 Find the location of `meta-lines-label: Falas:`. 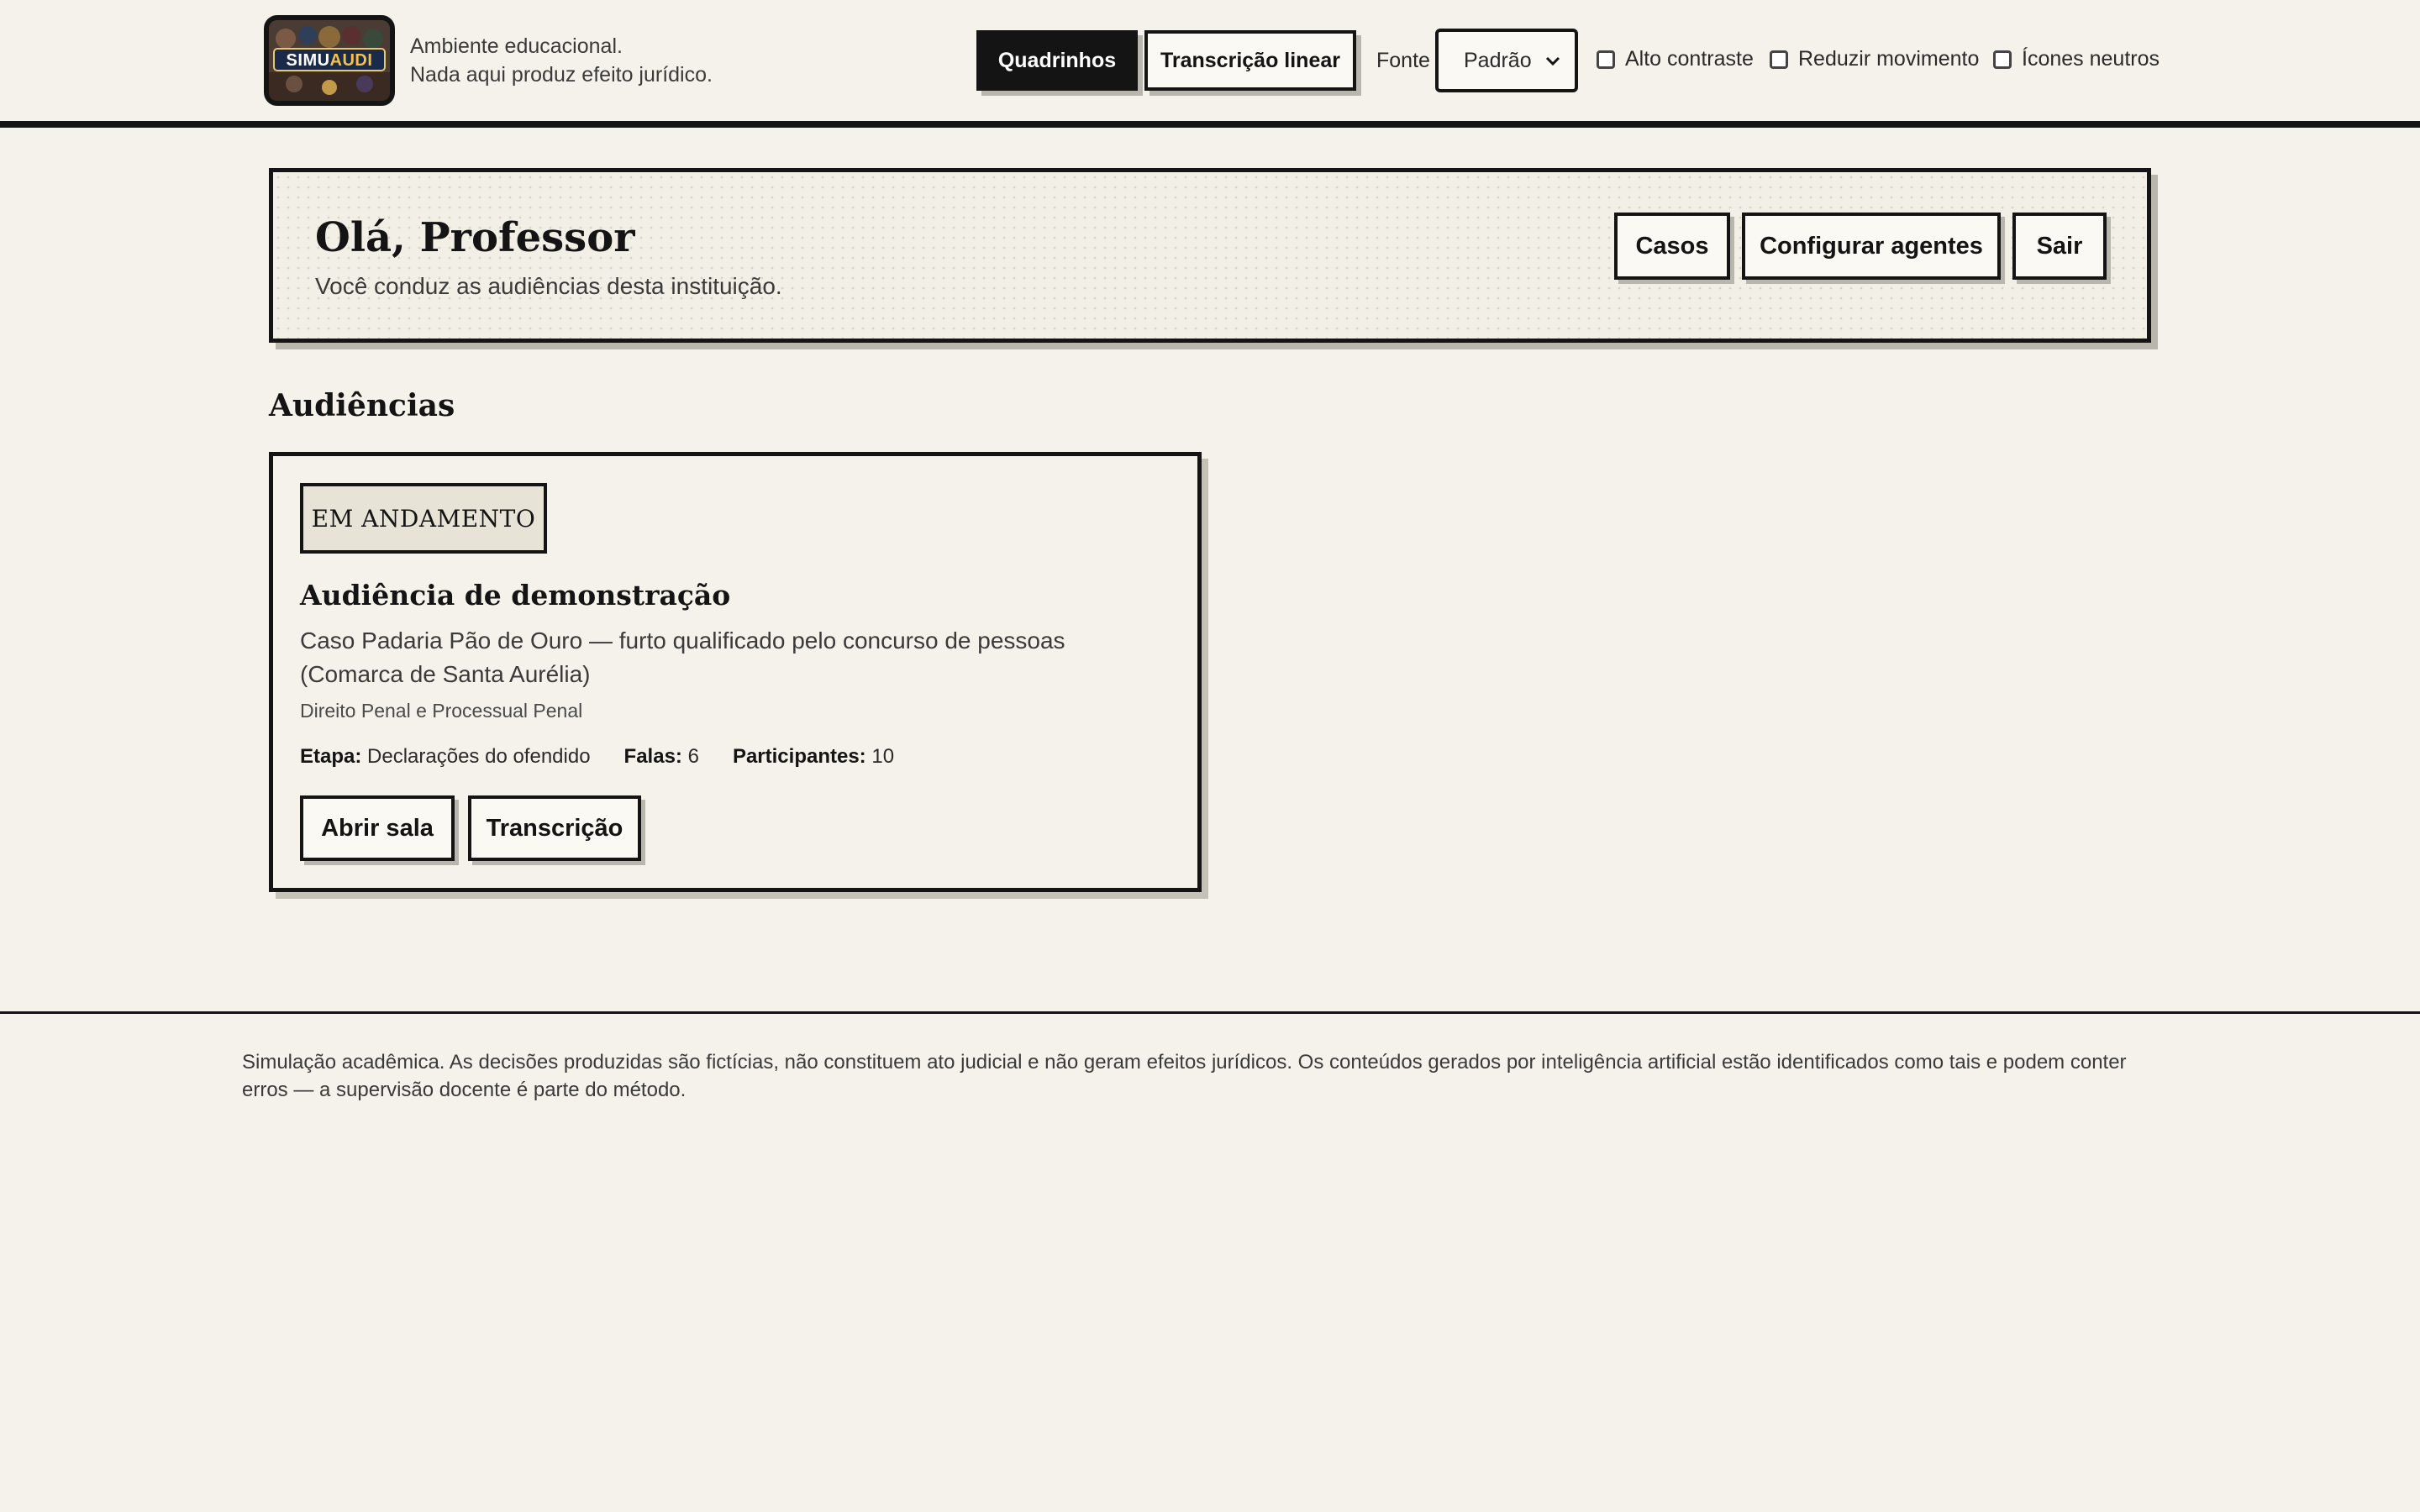

meta-lines-label: Falas: is located at coordinates (652, 756).